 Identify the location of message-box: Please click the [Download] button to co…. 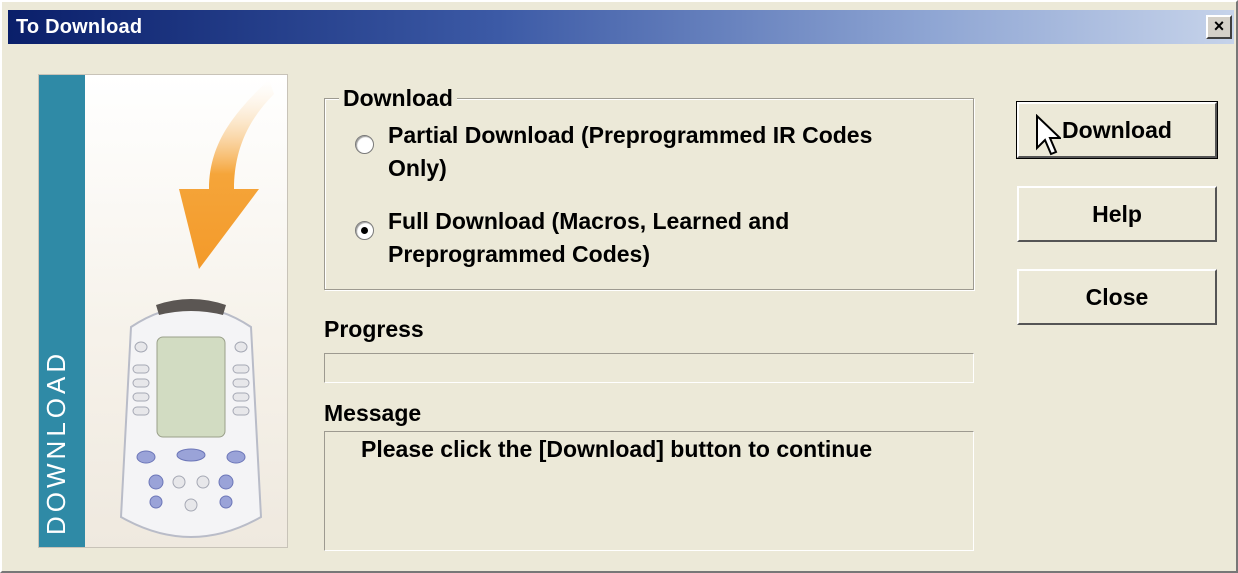
(649, 491).